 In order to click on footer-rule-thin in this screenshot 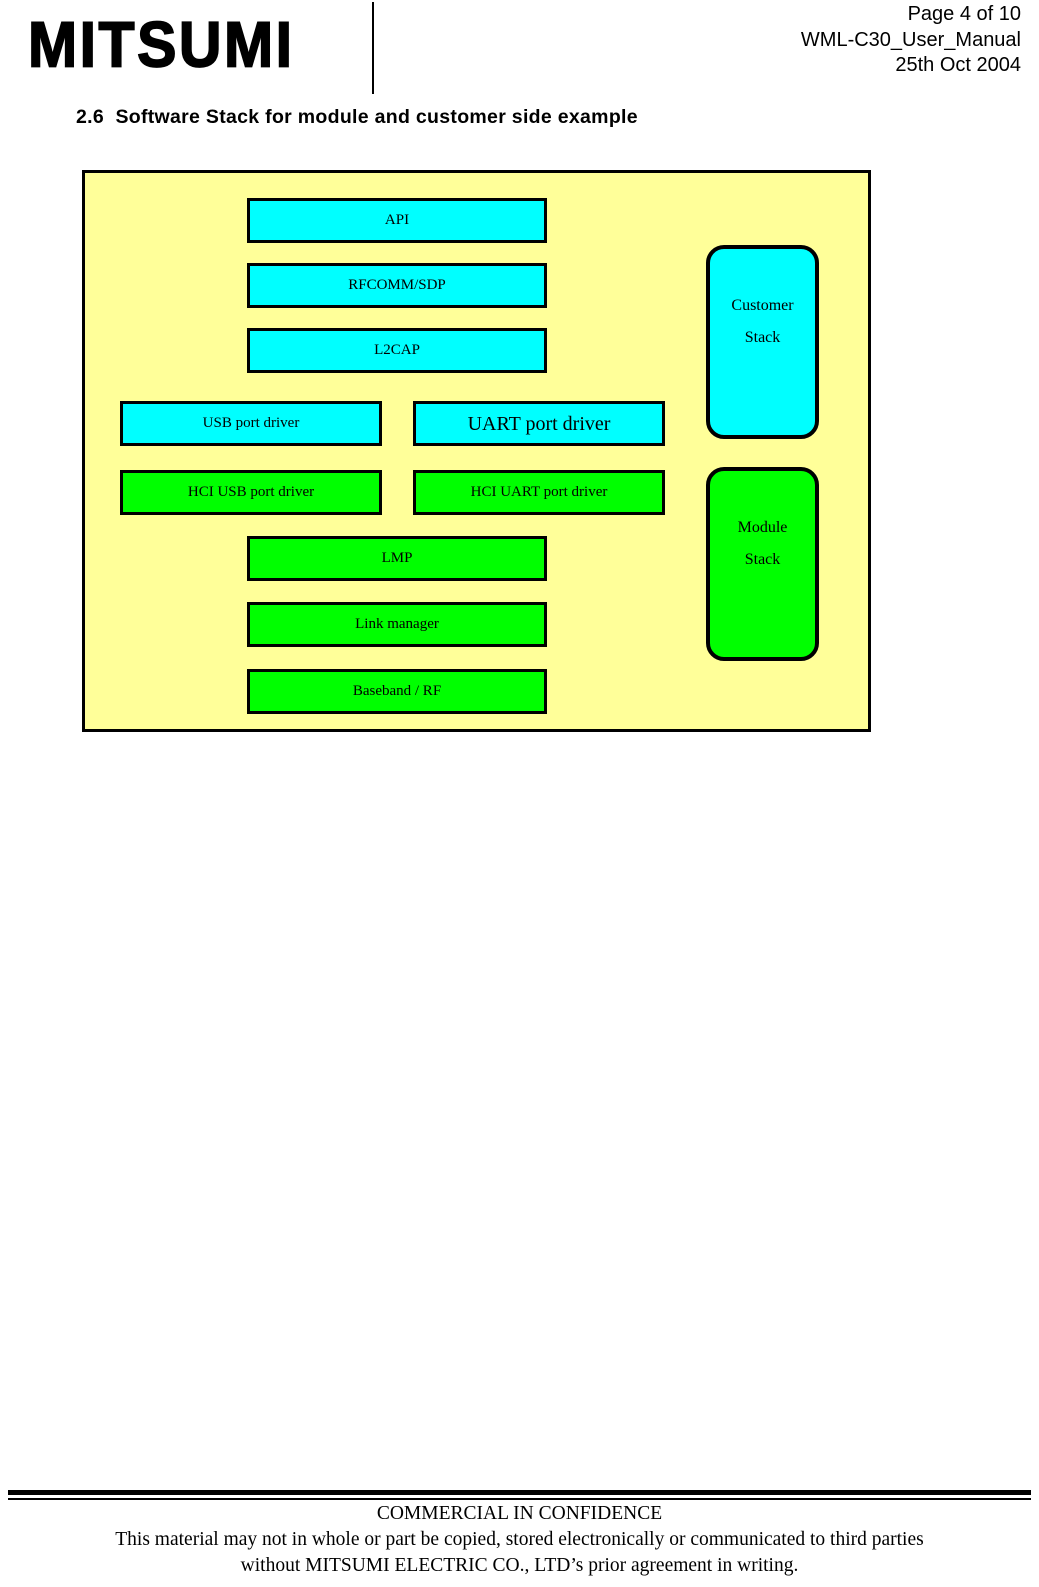, I will do `click(519, 1499)`.